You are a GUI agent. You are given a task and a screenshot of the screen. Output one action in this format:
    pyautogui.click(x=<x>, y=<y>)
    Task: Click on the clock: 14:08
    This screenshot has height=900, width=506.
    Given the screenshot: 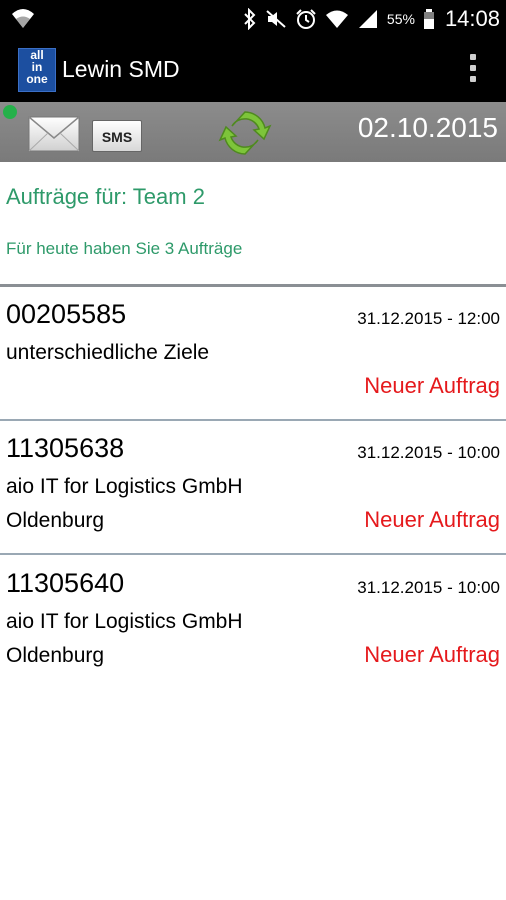 What is the action you would take?
    pyautogui.click(x=472, y=18)
    